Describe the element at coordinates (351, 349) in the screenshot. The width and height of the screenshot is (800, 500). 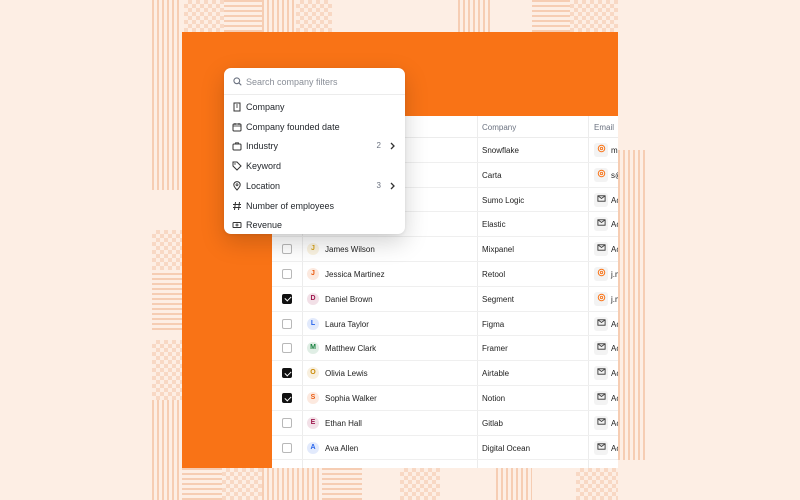
I see `person-name: Matthew Clark` at that location.